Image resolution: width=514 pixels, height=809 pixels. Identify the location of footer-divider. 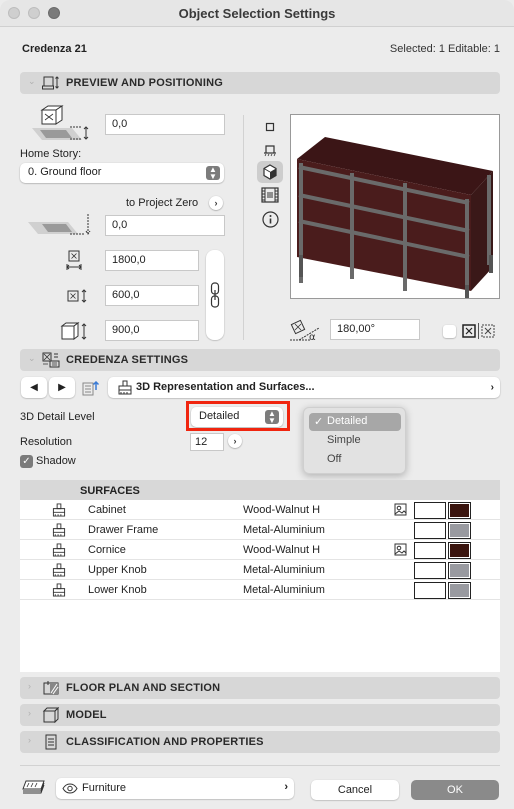
(260, 765).